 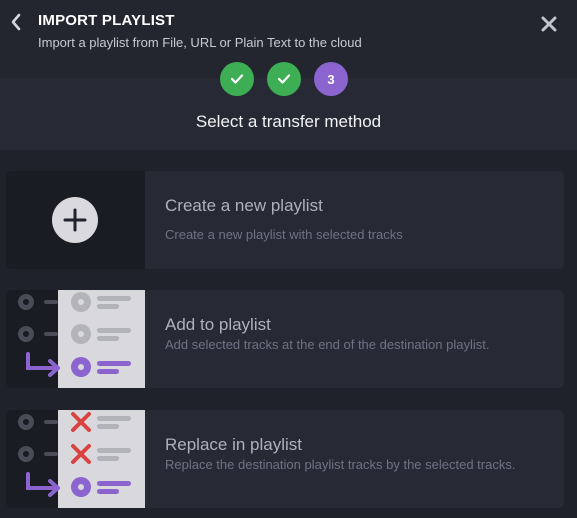 I want to click on option-label: Add to playlist, so click(x=218, y=324).